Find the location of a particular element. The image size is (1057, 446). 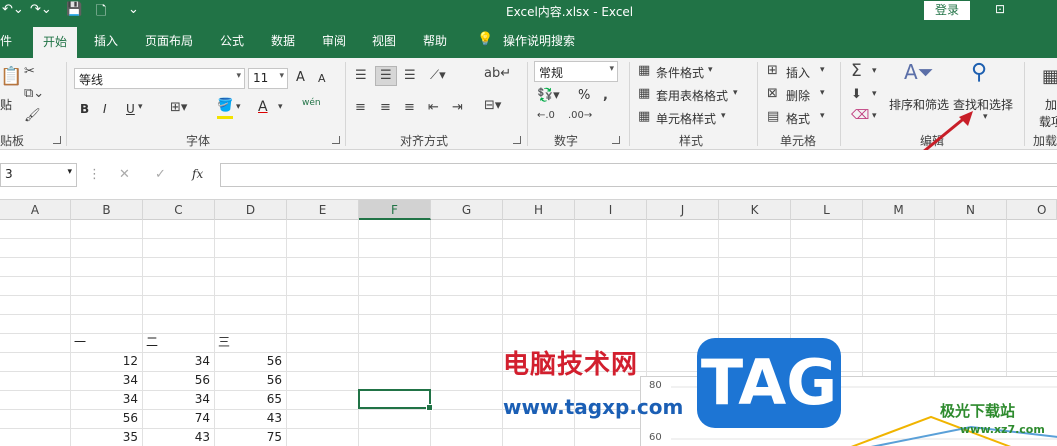

column-header-f: F is located at coordinates (395, 210).